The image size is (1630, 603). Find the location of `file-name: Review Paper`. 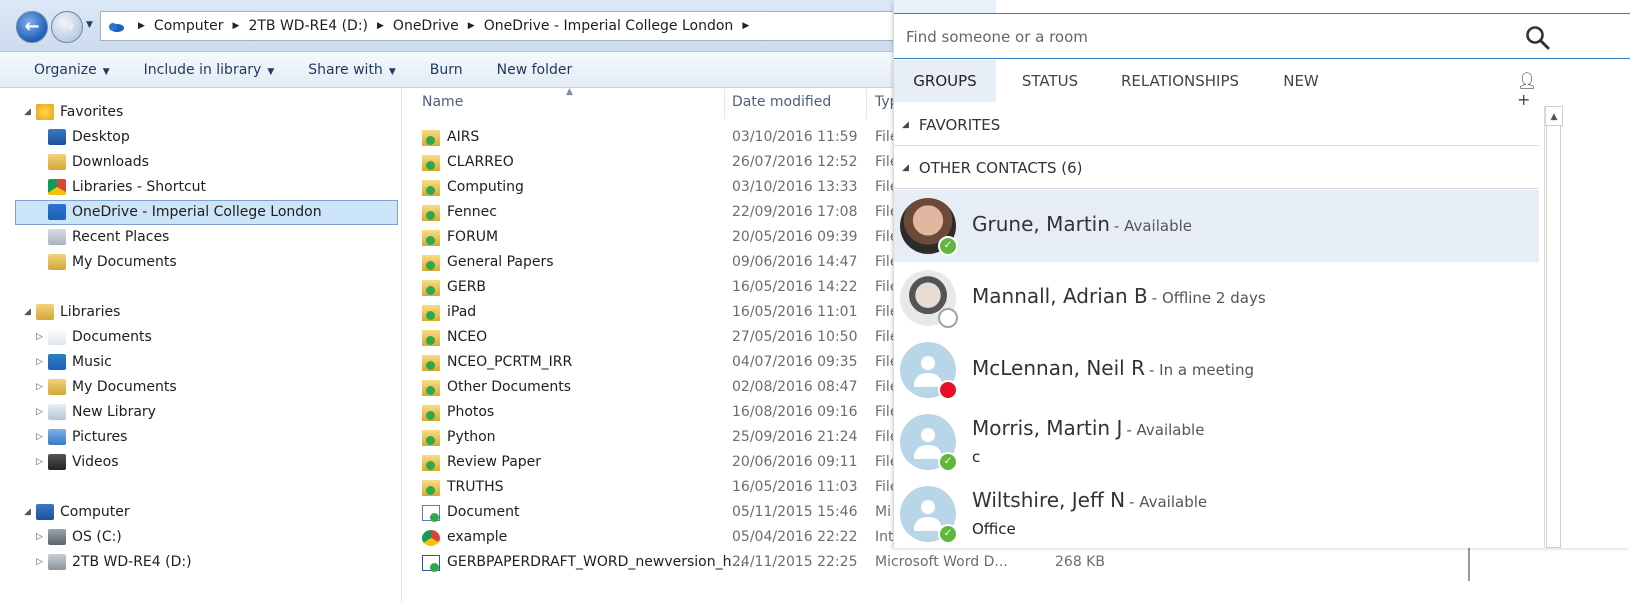

file-name: Review Paper is located at coordinates (494, 462).